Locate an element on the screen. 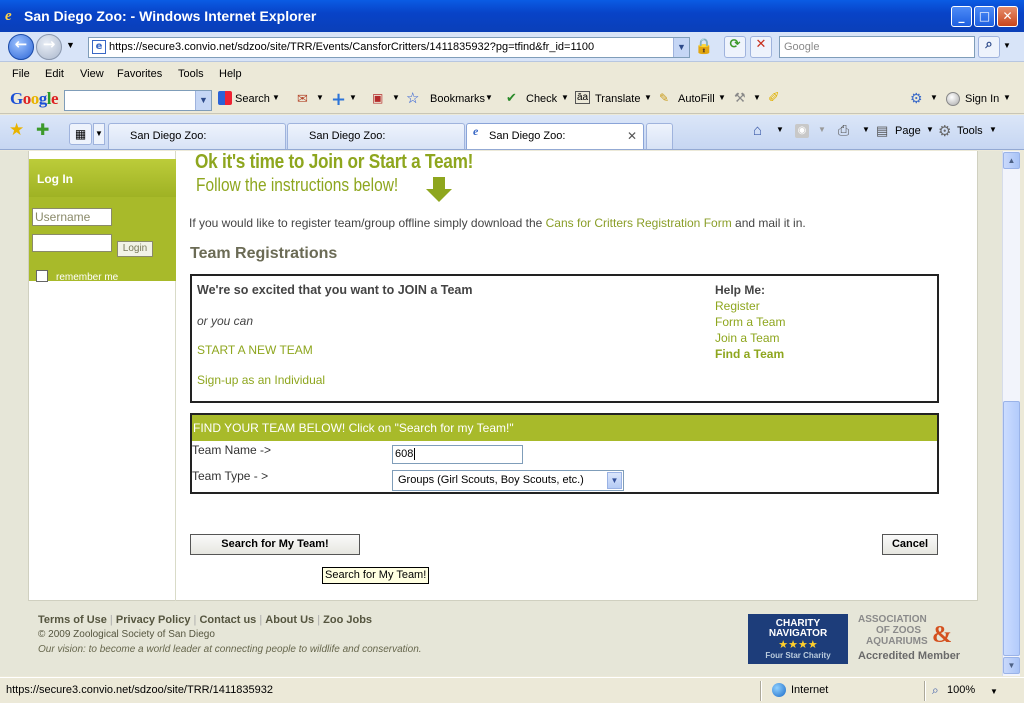  google-search-dropdown-icon: ▼ is located at coordinates (203, 100).